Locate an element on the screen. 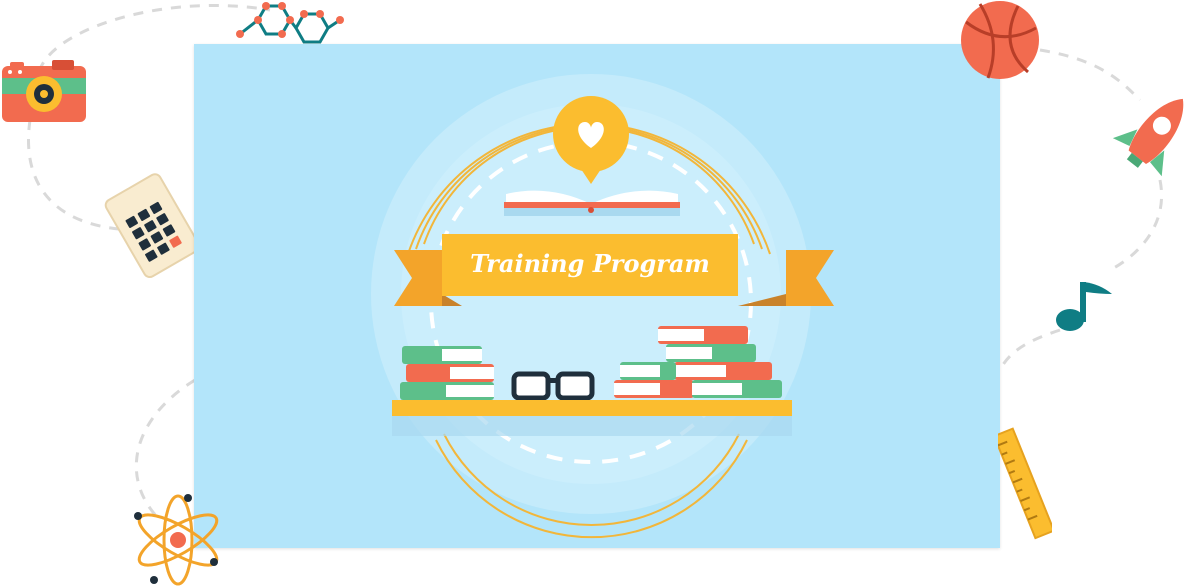 This screenshot has width=1200, height=586. basketball-icon is located at coordinates (1000, 40).